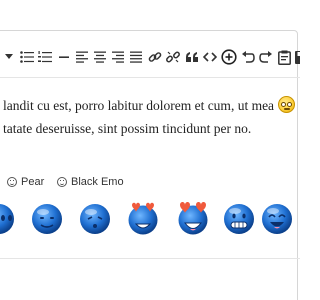  I want to click on toolbar-divider, so click(150, 77).